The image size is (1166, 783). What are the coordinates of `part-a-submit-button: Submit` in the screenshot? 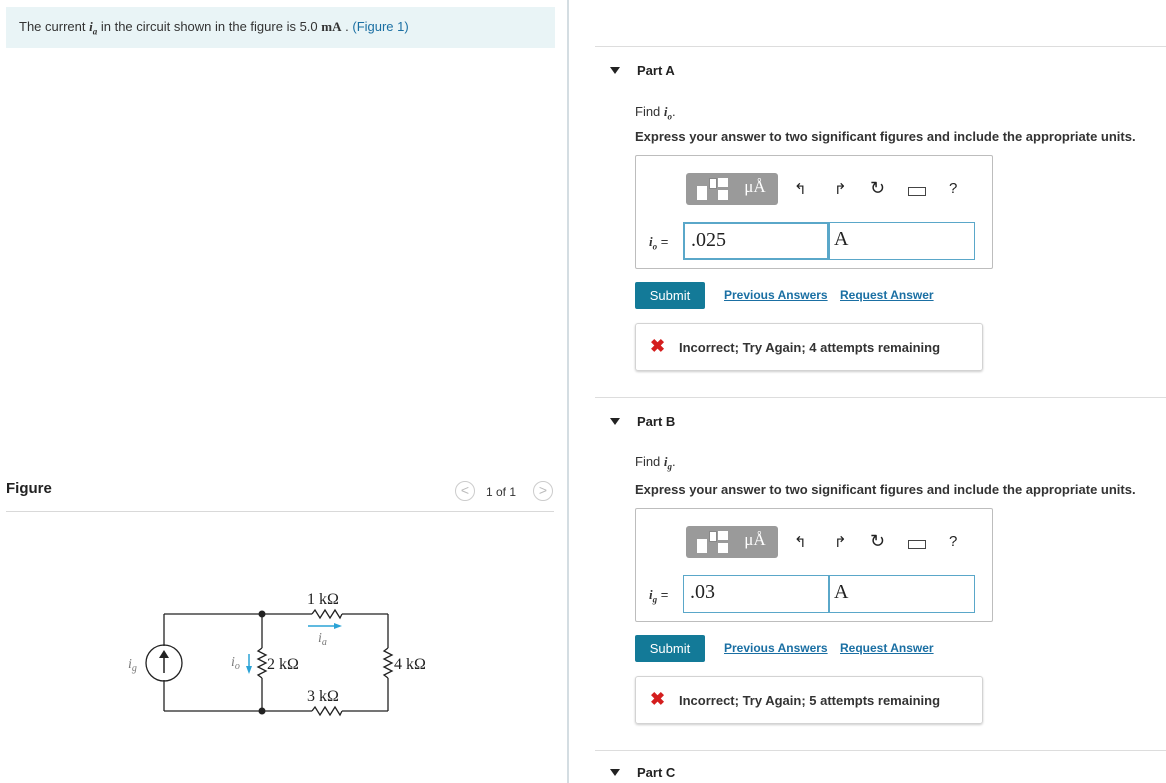 It's located at (670, 295).